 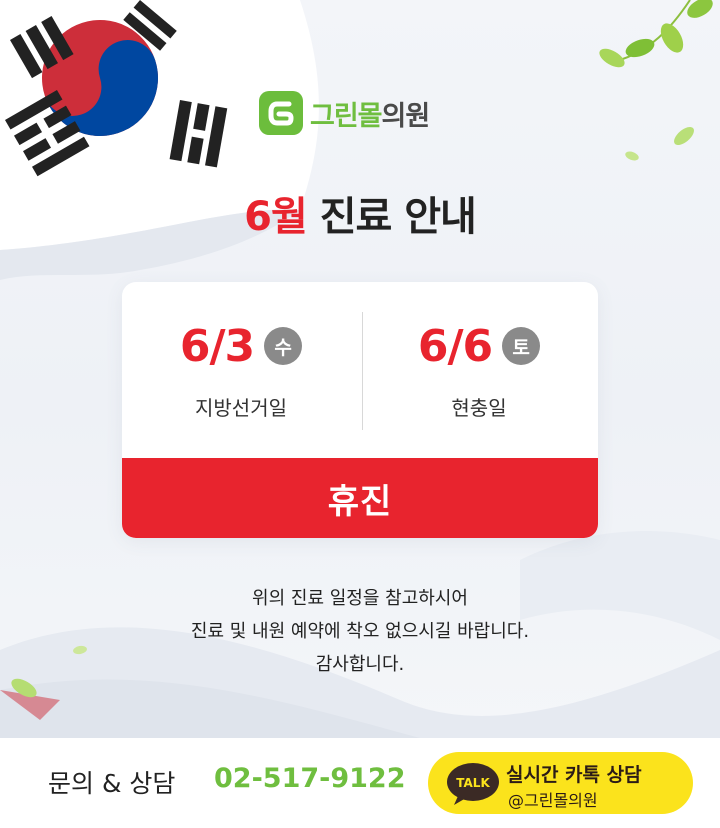 I want to click on kakao-channel-id: @그린몰의원, so click(x=553, y=800).